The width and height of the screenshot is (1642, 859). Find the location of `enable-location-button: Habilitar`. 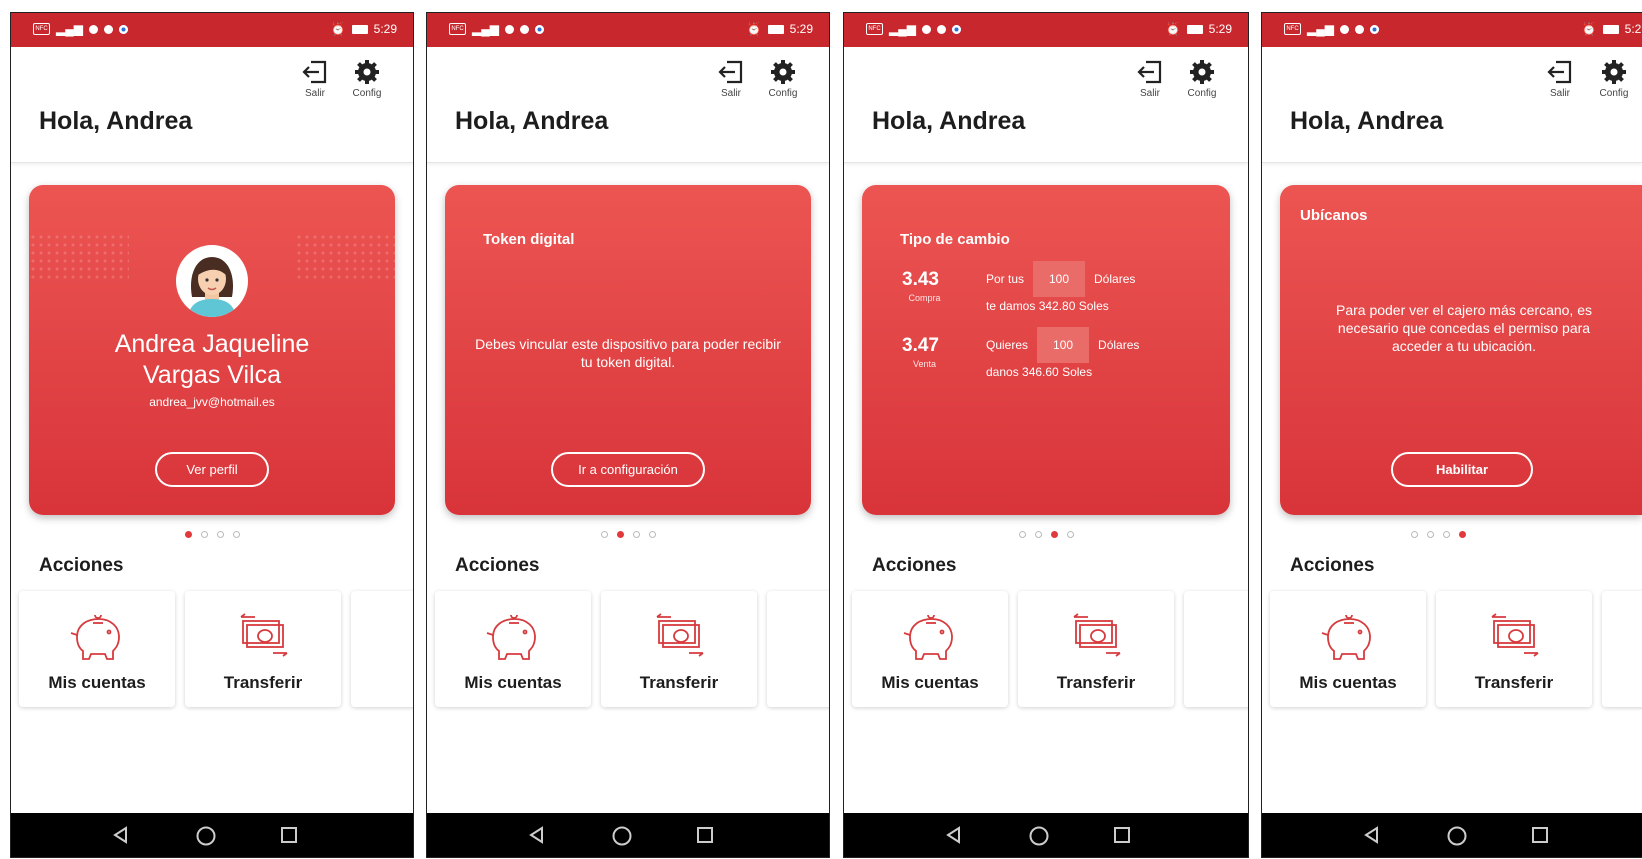

enable-location-button: Habilitar is located at coordinates (1462, 469).